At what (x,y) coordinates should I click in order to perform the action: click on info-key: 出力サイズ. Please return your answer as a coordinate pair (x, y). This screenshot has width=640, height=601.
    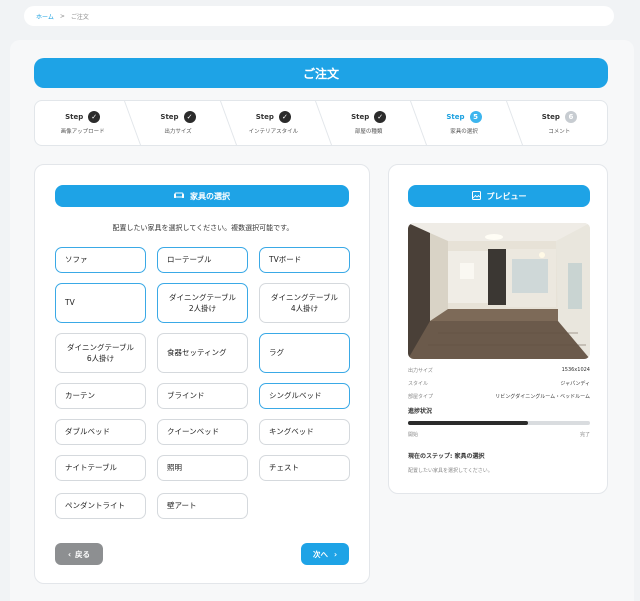
    Looking at the image, I should click on (420, 371).